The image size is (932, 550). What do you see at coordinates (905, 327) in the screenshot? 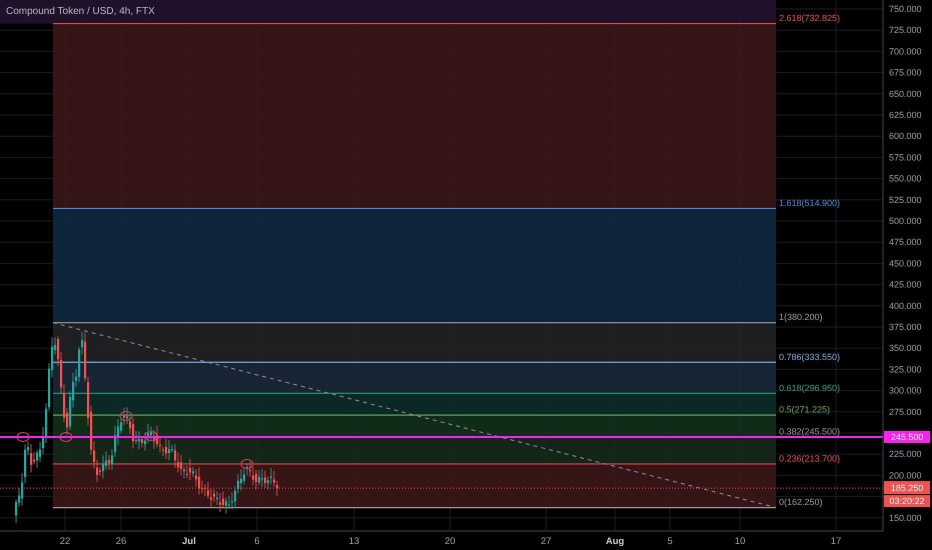
I see `price-axis-label: 375.000` at bounding box center [905, 327].